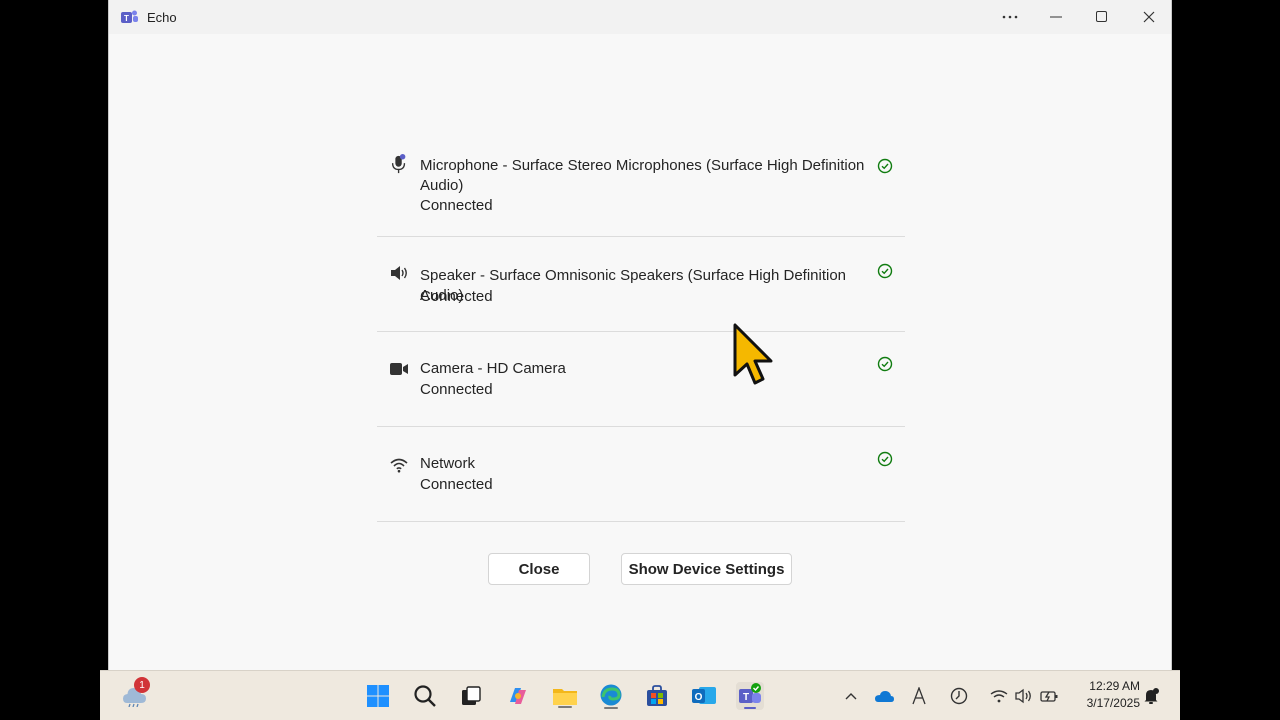 The height and width of the screenshot is (720, 1280). I want to click on font-letter-icon, so click(919, 696).